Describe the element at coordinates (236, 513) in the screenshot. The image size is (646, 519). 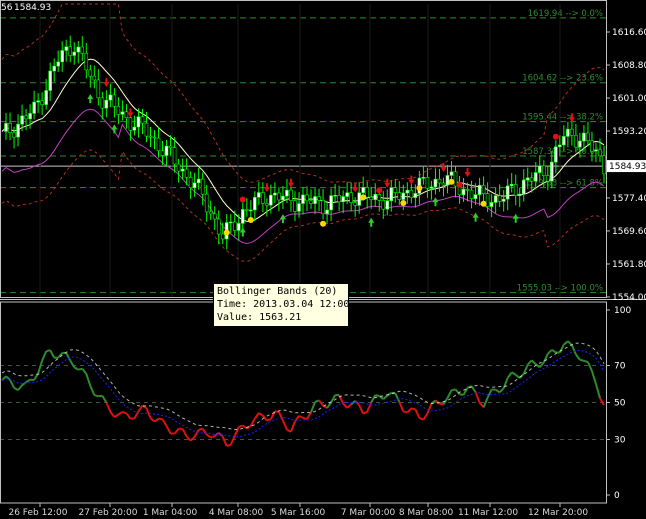
I see `time-label: 4 Mar 08:00` at that location.